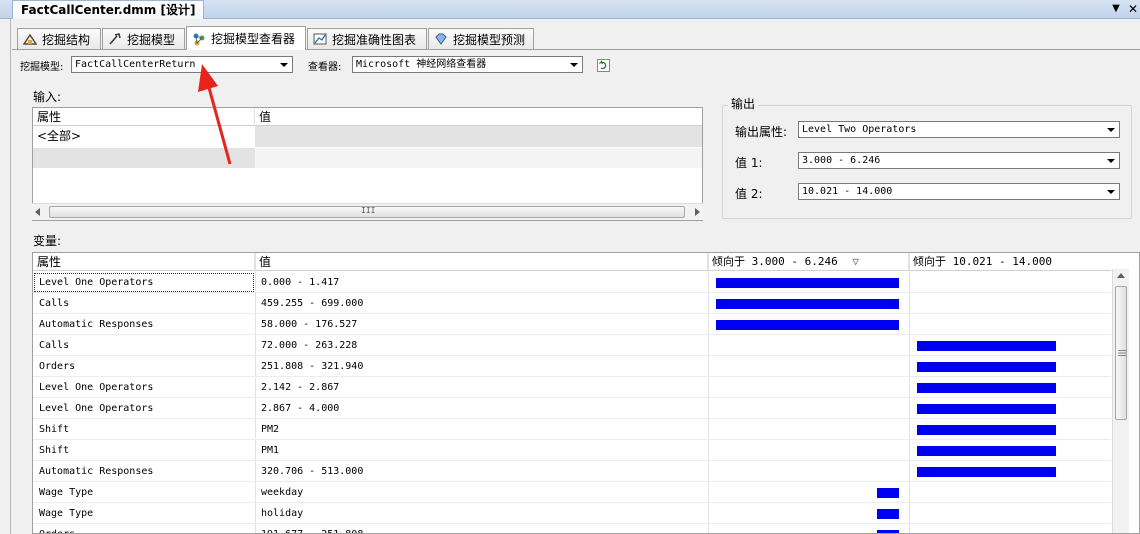  What do you see at coordinates (478, 136) in the screenshot?
I see `input-cell-value` at bounding box center [478, 136].